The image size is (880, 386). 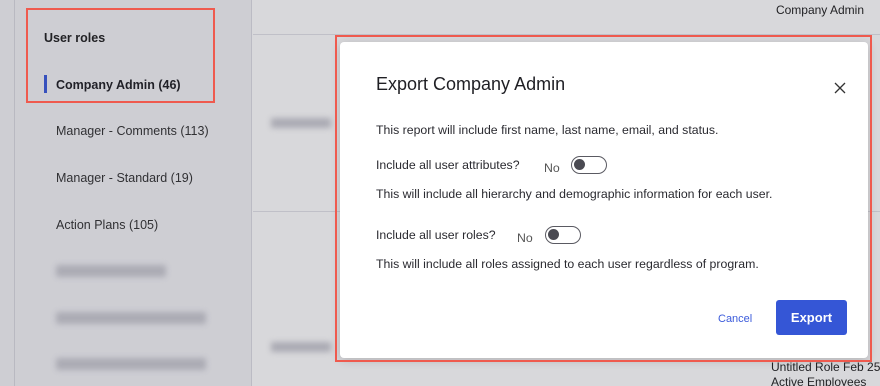 What do you see at coordinates (589, 165) in the screenshot?
I see `attributes-toggle` at bounding box center [589, 165].